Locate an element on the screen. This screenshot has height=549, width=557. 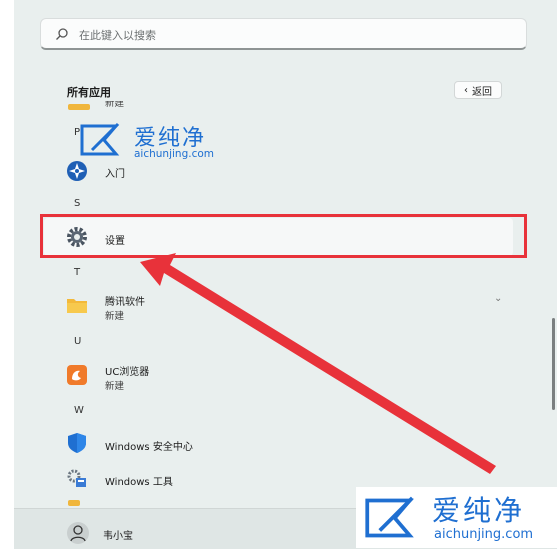
tencent-app-sub: 新建 is located at coordinates (115, 316).